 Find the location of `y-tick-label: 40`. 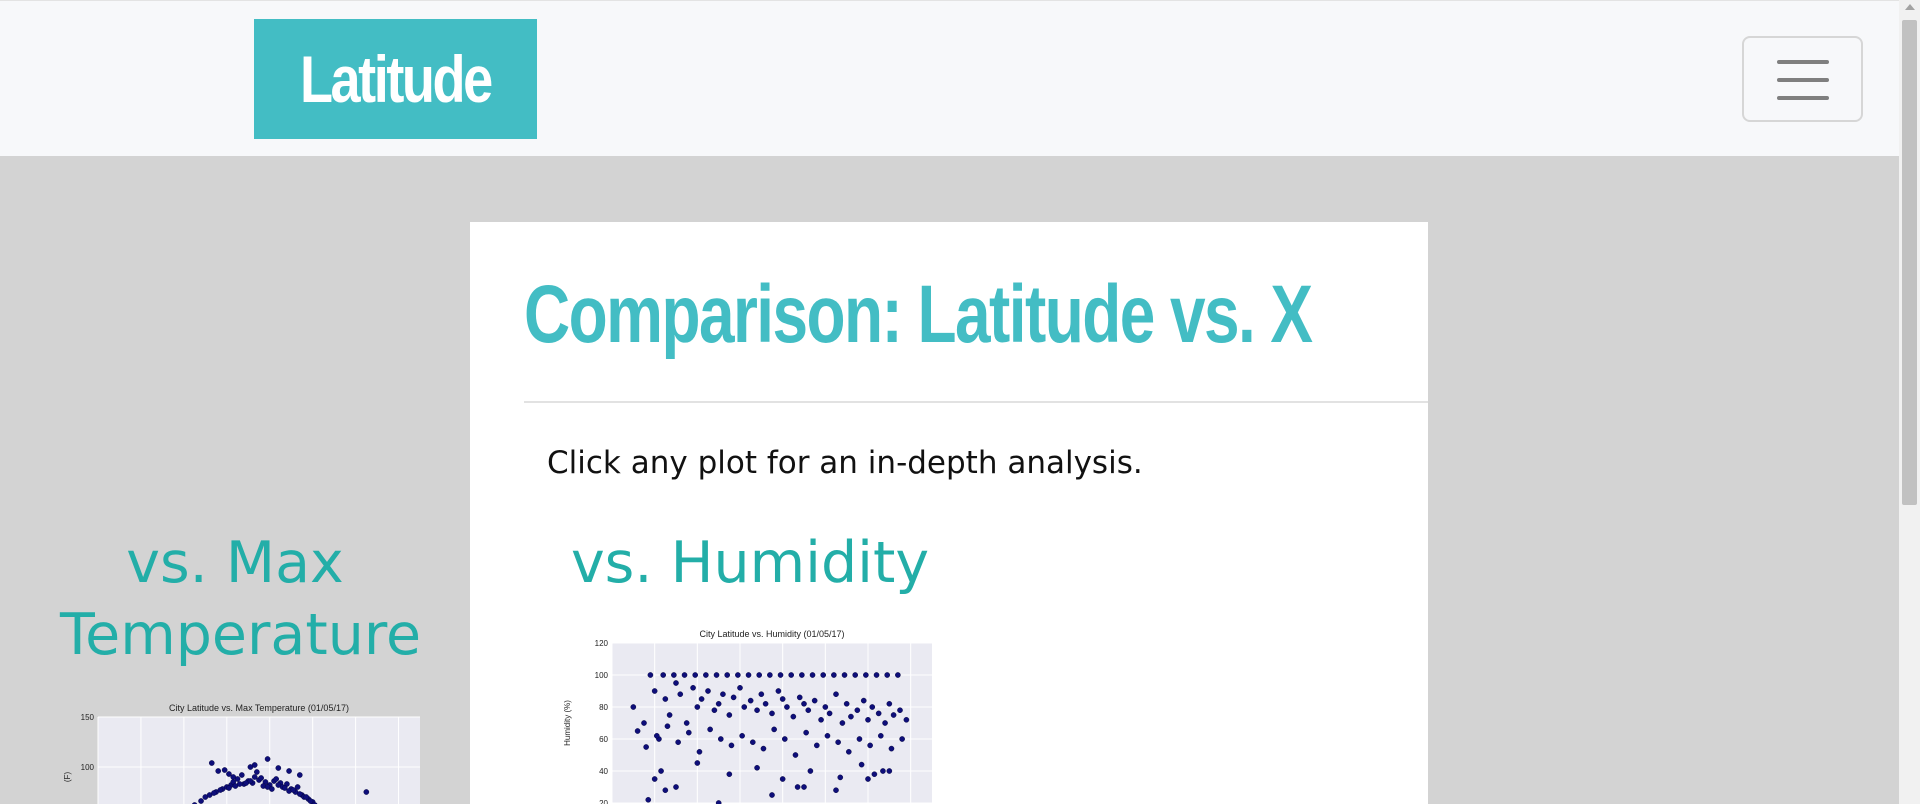

y-tick-label: 40 is located at coordinates (603, 771).